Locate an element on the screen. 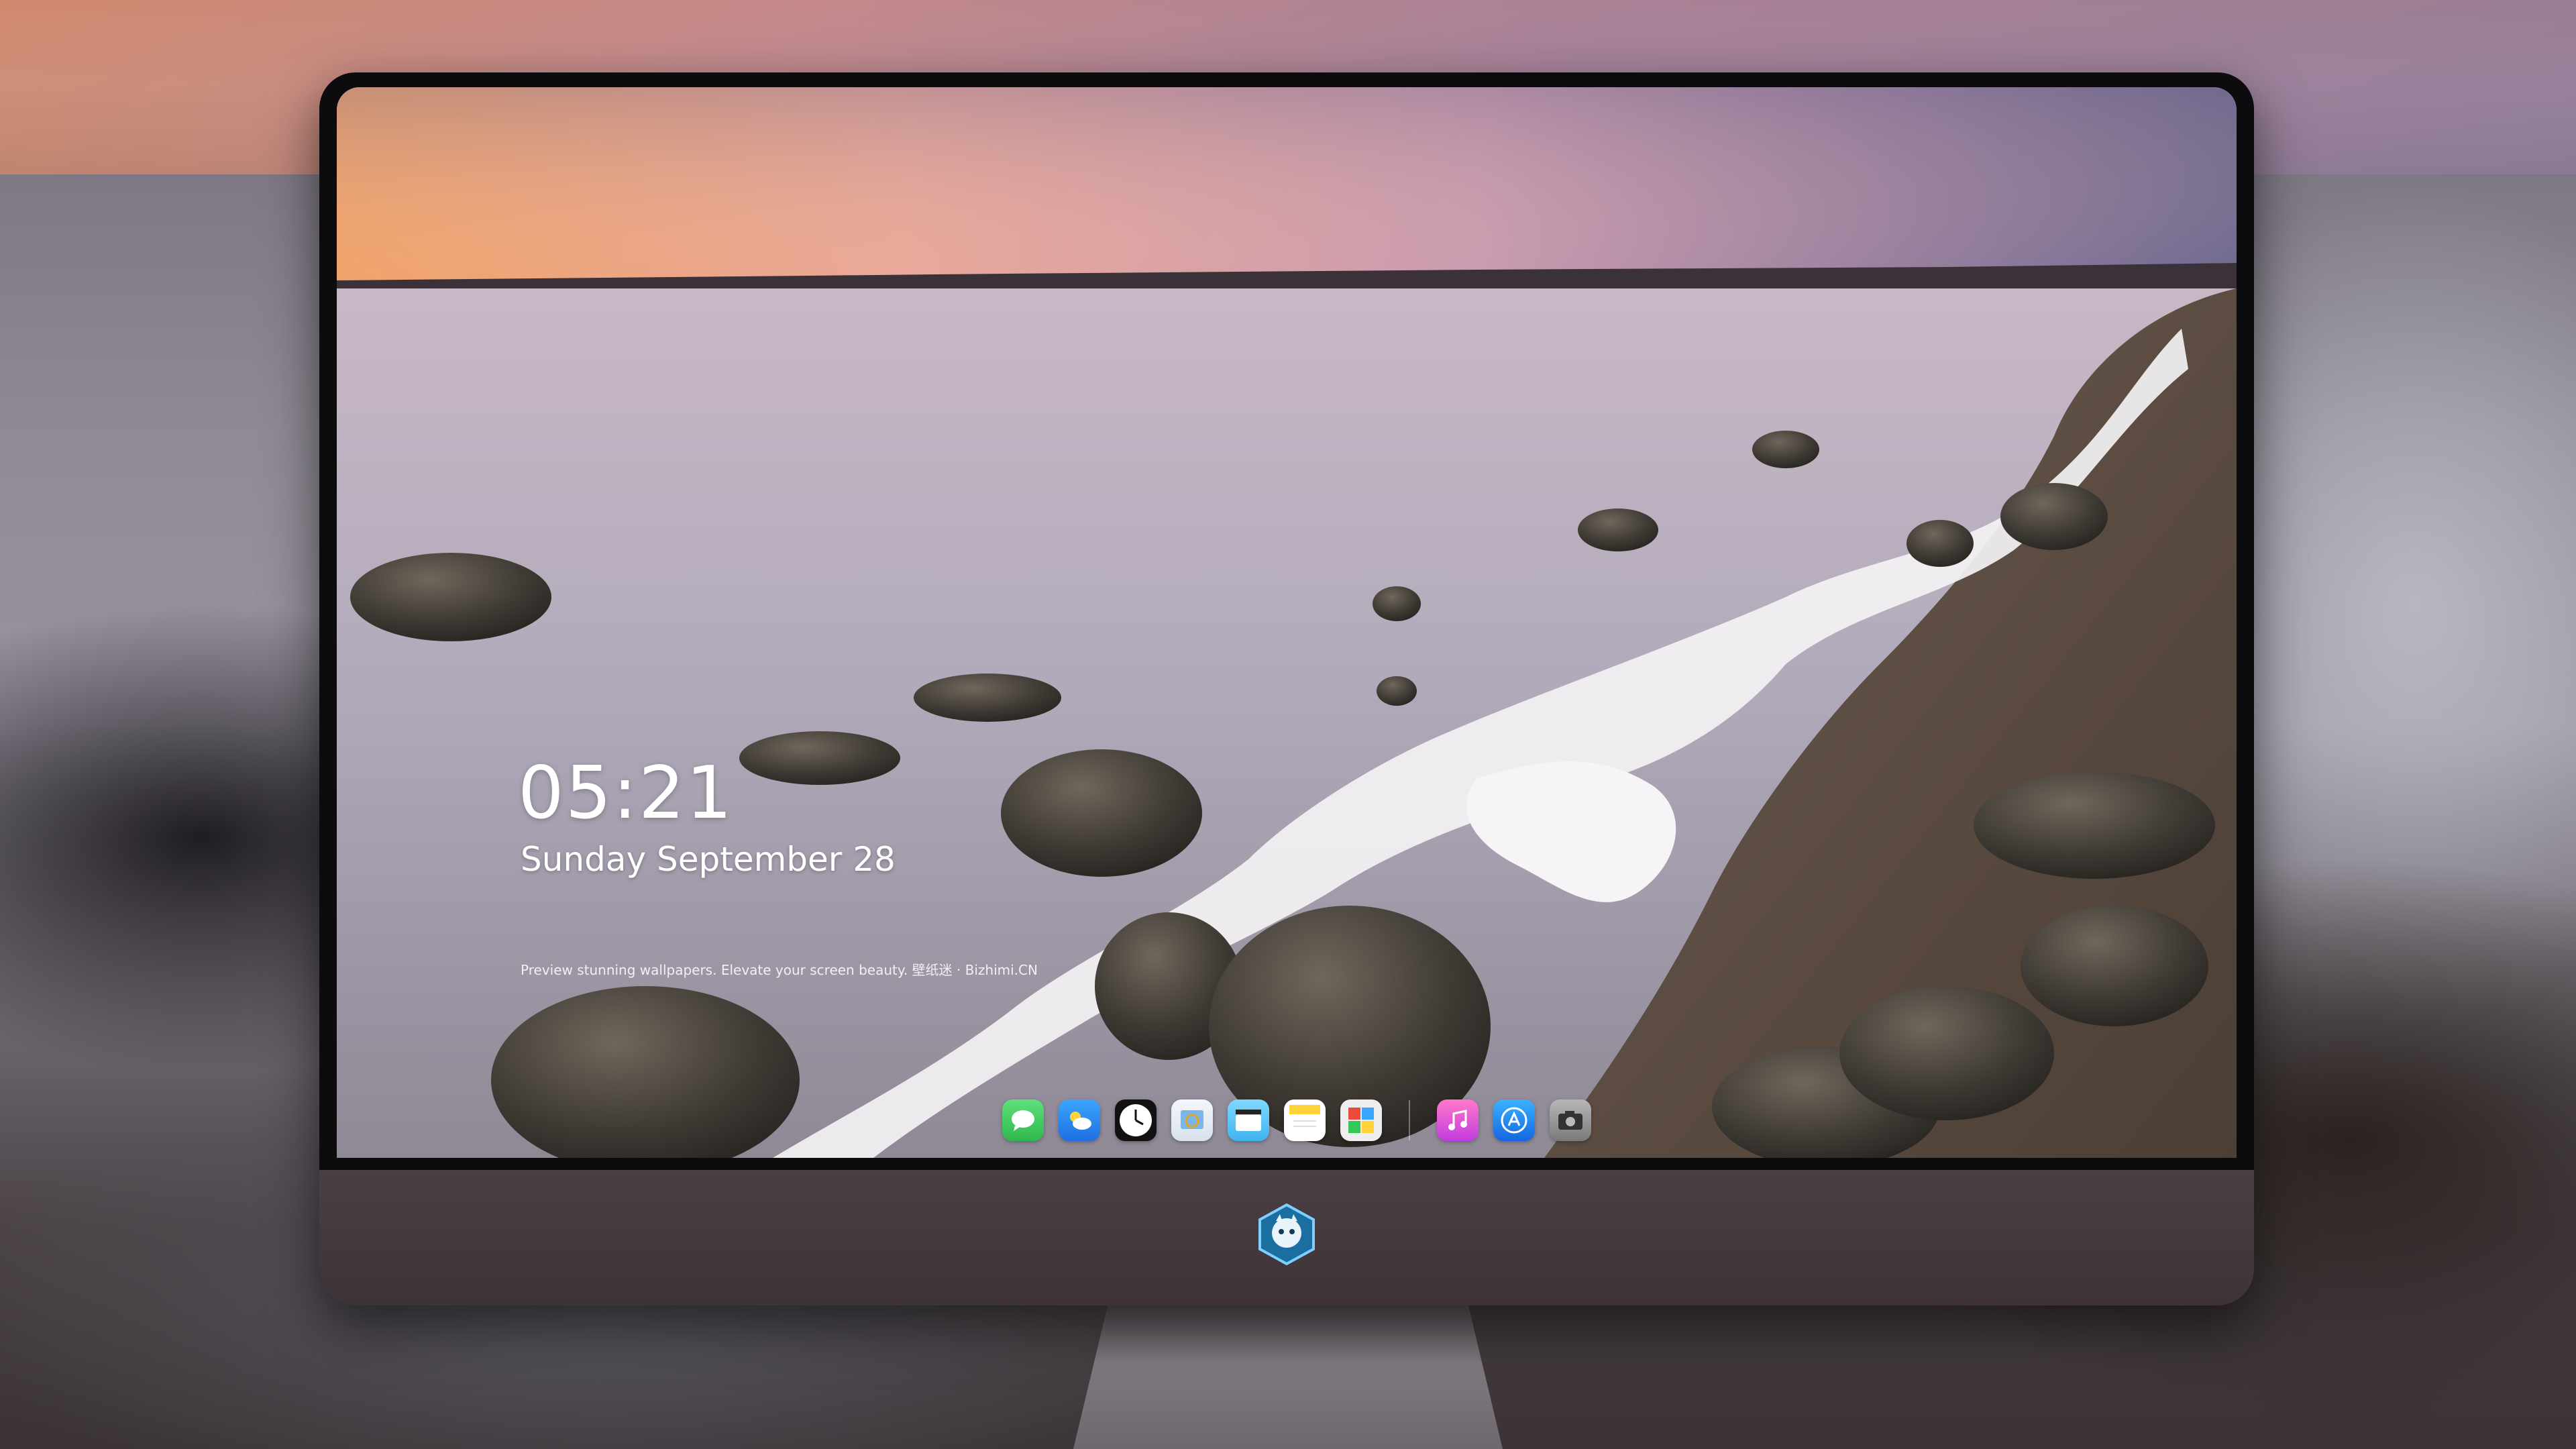 This screenshot has width=2576, height=1449. dock is located at coordinates (1296, 1120).